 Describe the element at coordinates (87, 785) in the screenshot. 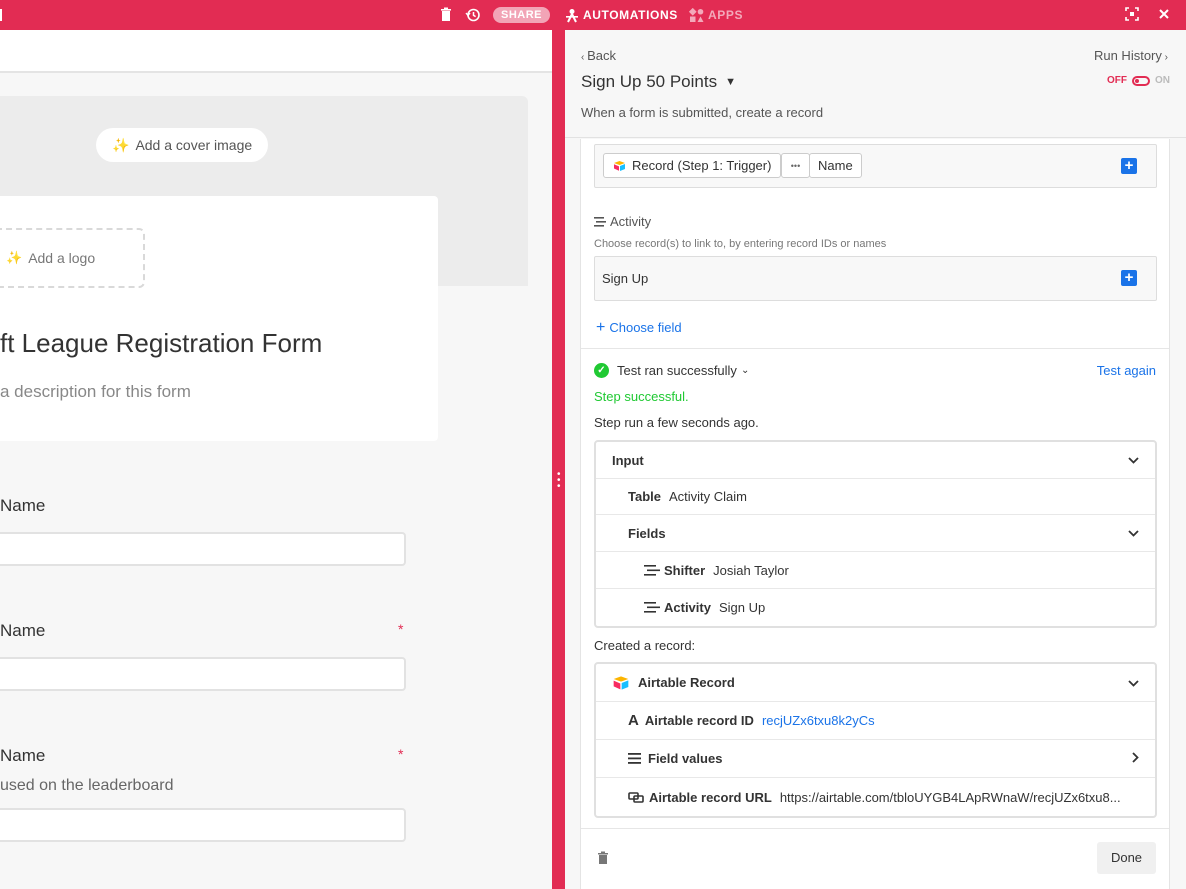

I see `field-help-text: used on the leaderboard` at that location.